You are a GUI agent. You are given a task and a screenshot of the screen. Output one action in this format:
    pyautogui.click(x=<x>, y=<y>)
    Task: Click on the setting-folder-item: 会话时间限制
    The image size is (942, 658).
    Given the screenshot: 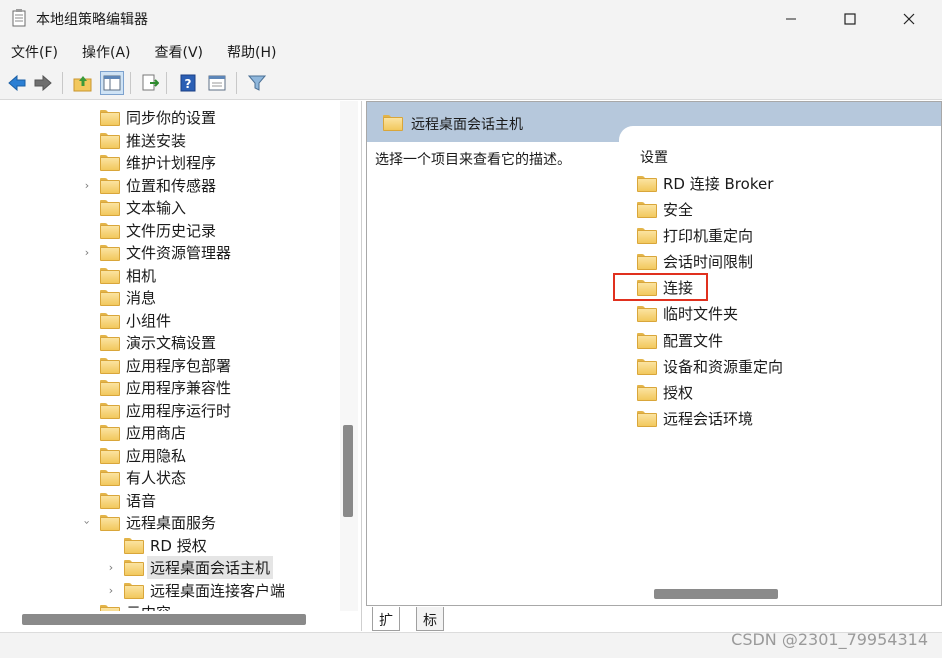 What is the action you would take?
    pyautogui.click(x=695, y=261)
    